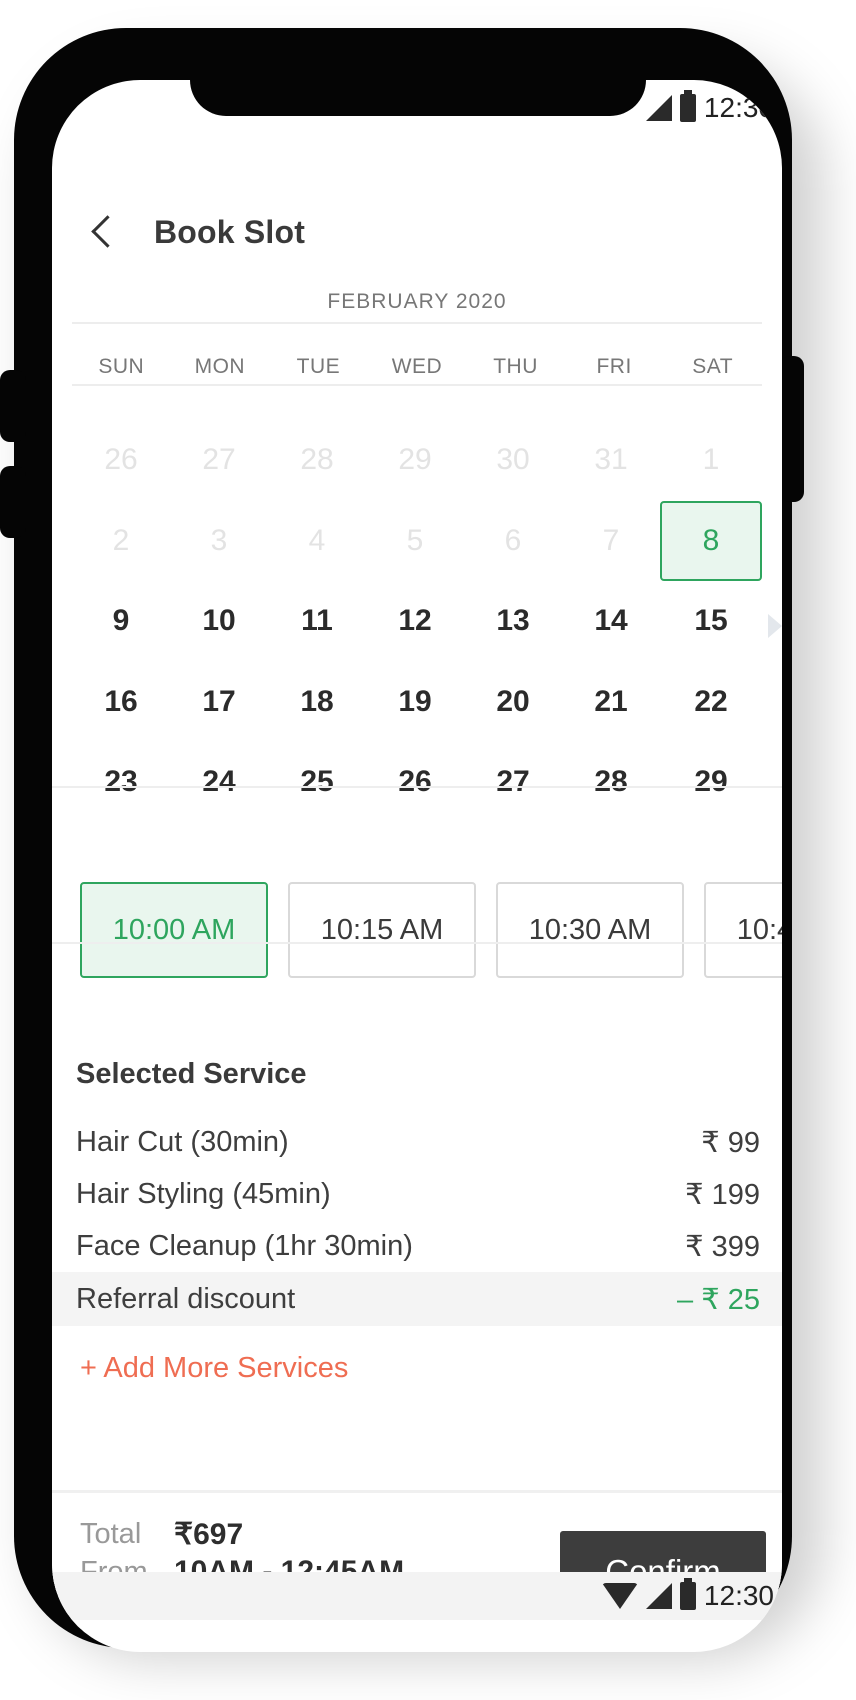 The width and height of the screenshot is (856, 1700). What do you see at coordinates (417, 301) in the screenshot?
I see `calendar-month: FEBRUARY 2020` at bounding box center [417, 301].